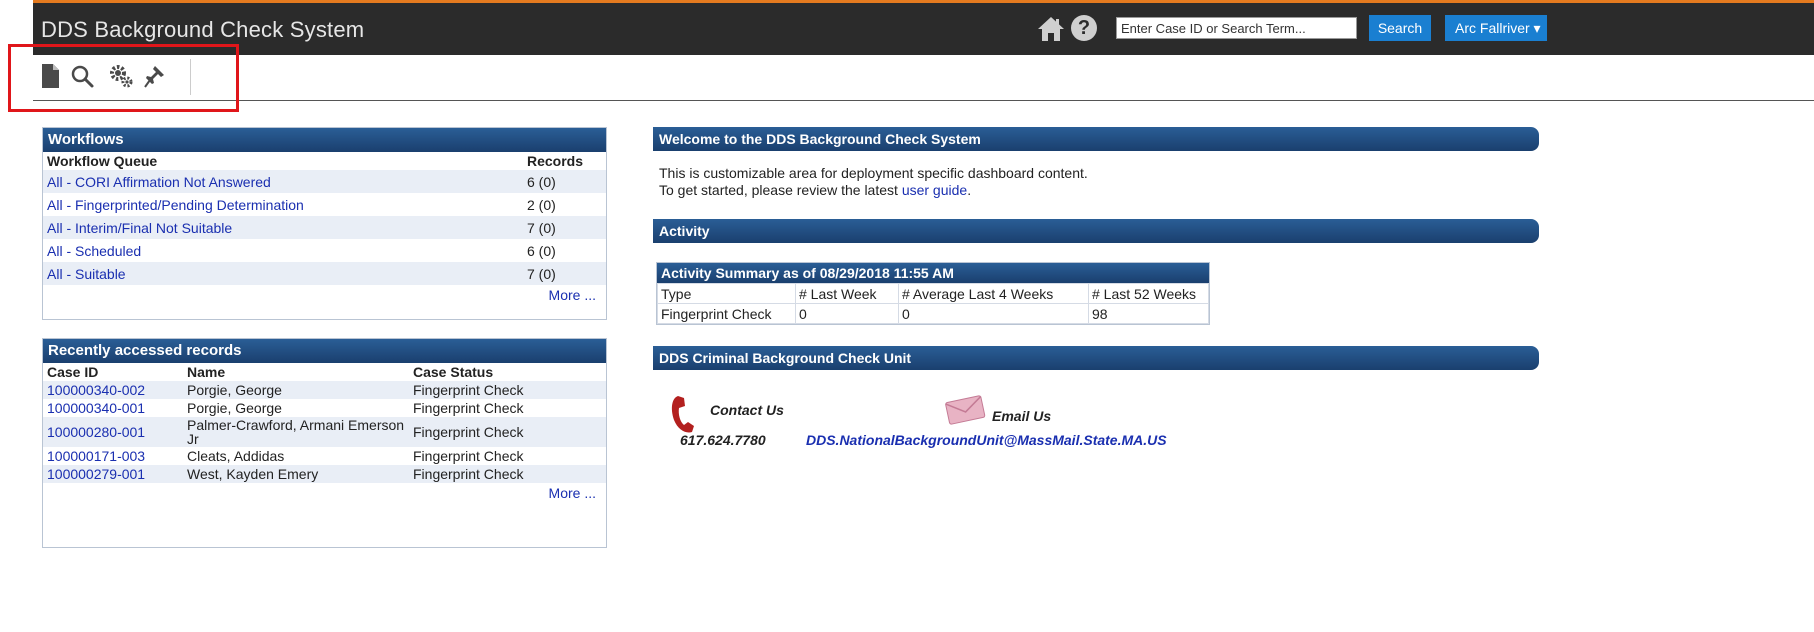 The width and height of the screenshot is (1814, 632). What do you see at coordinates (324, 351) in the screenshot?
I see `recent-records-title: Recently accessed records` at bounding box center [324, 351].